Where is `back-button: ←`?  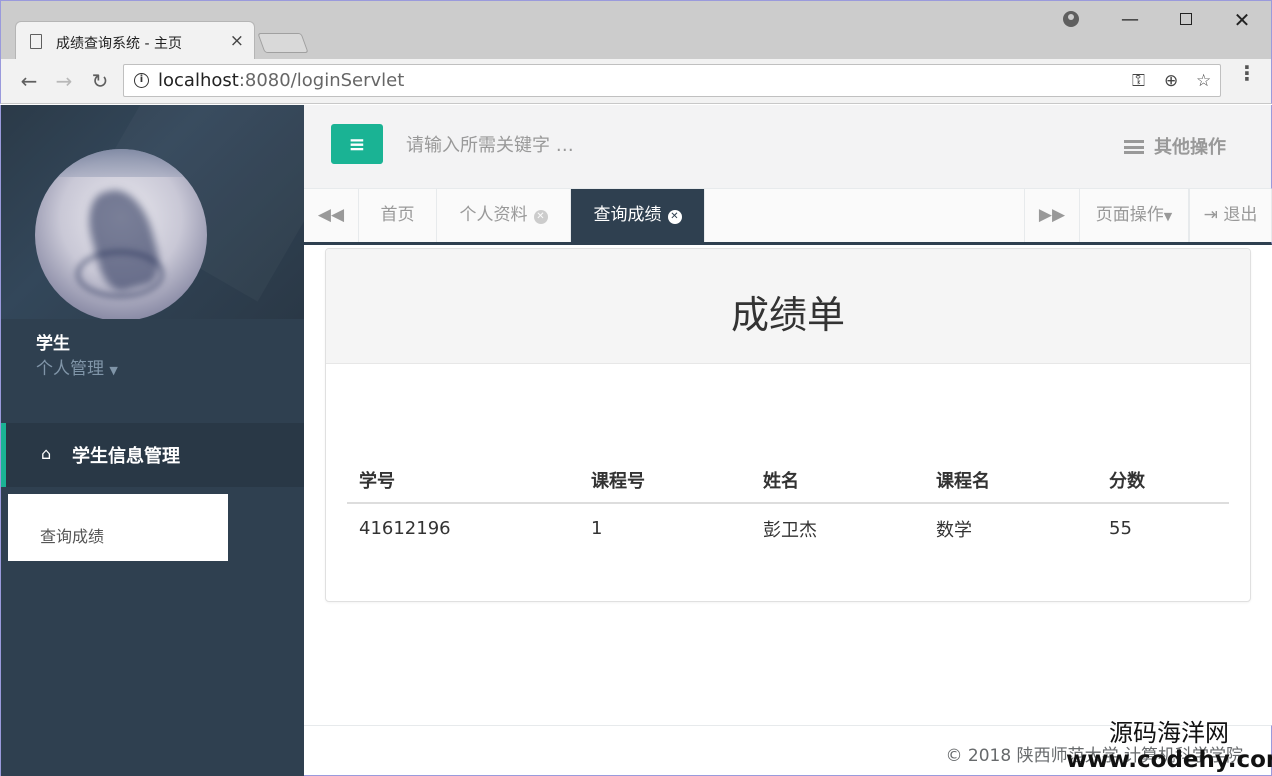 back-button: ← is located at coordinates (29, 81).